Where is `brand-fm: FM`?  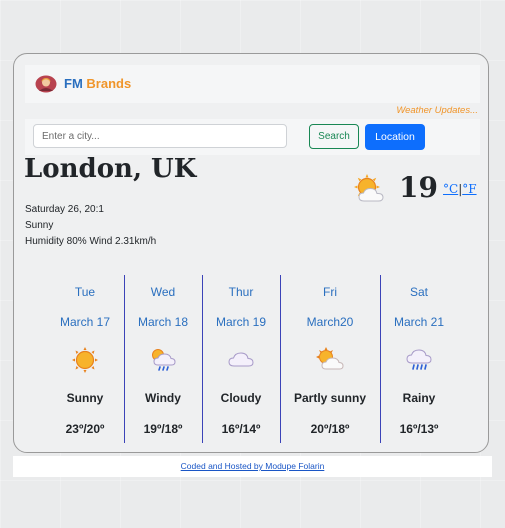
brand-fm: FM is located at coordinates (73, 83).